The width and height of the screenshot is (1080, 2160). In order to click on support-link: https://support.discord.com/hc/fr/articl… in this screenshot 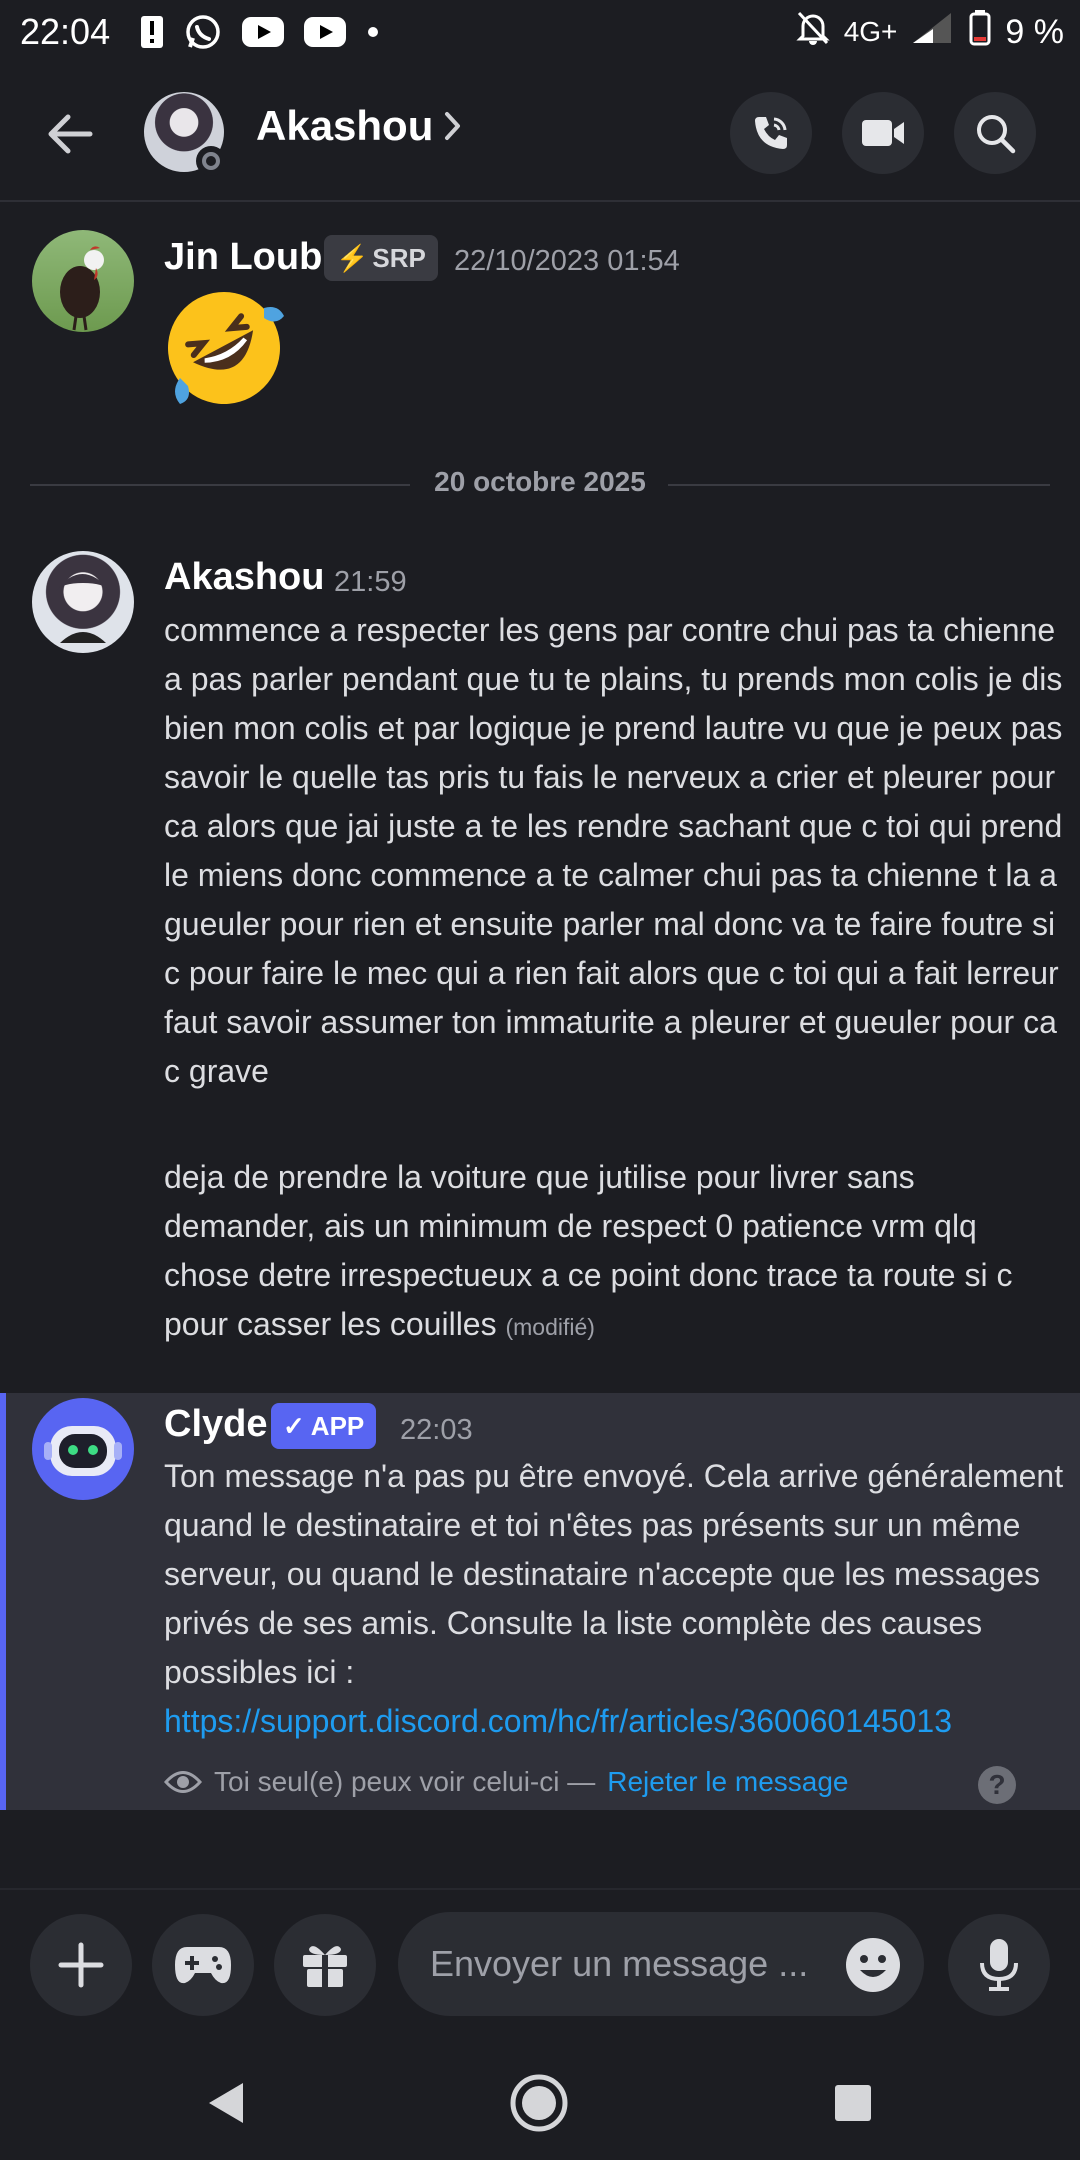, I will do `click(558, 1721)`.